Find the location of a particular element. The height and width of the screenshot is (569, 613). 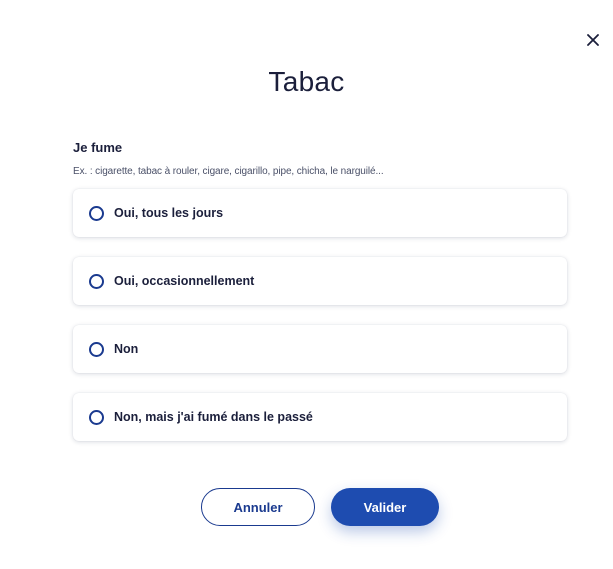

option-no: Non is located at coordinates (320, 349).